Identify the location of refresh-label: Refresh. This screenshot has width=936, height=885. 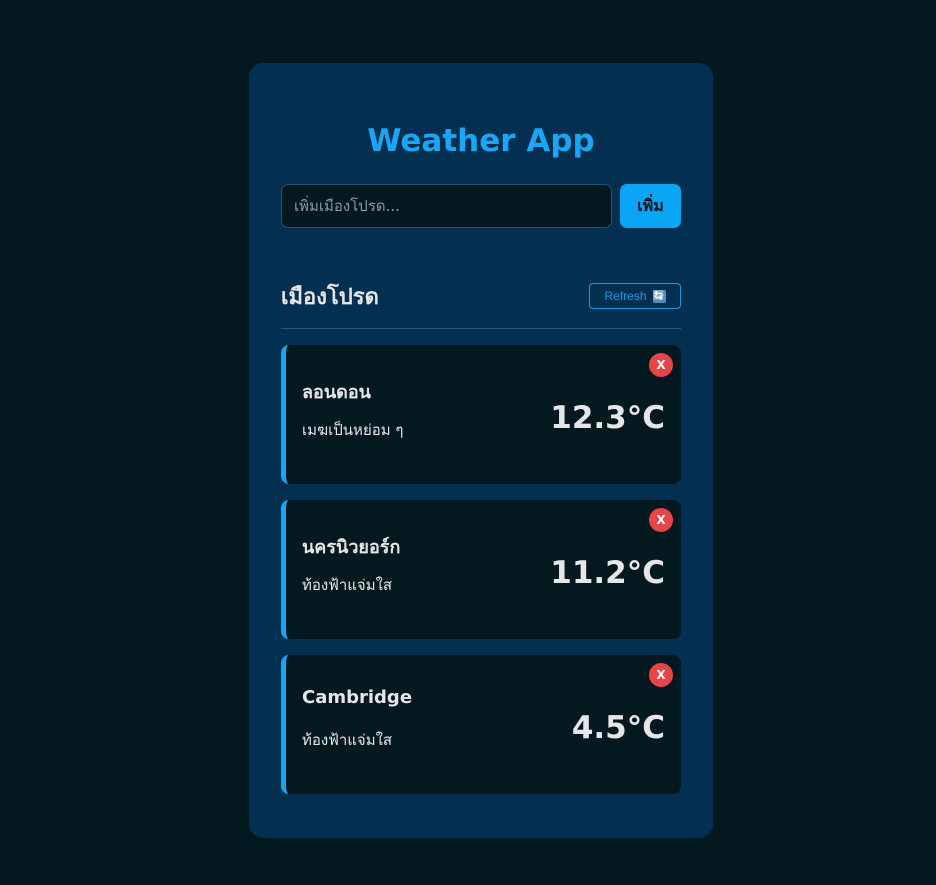
(625, 296).